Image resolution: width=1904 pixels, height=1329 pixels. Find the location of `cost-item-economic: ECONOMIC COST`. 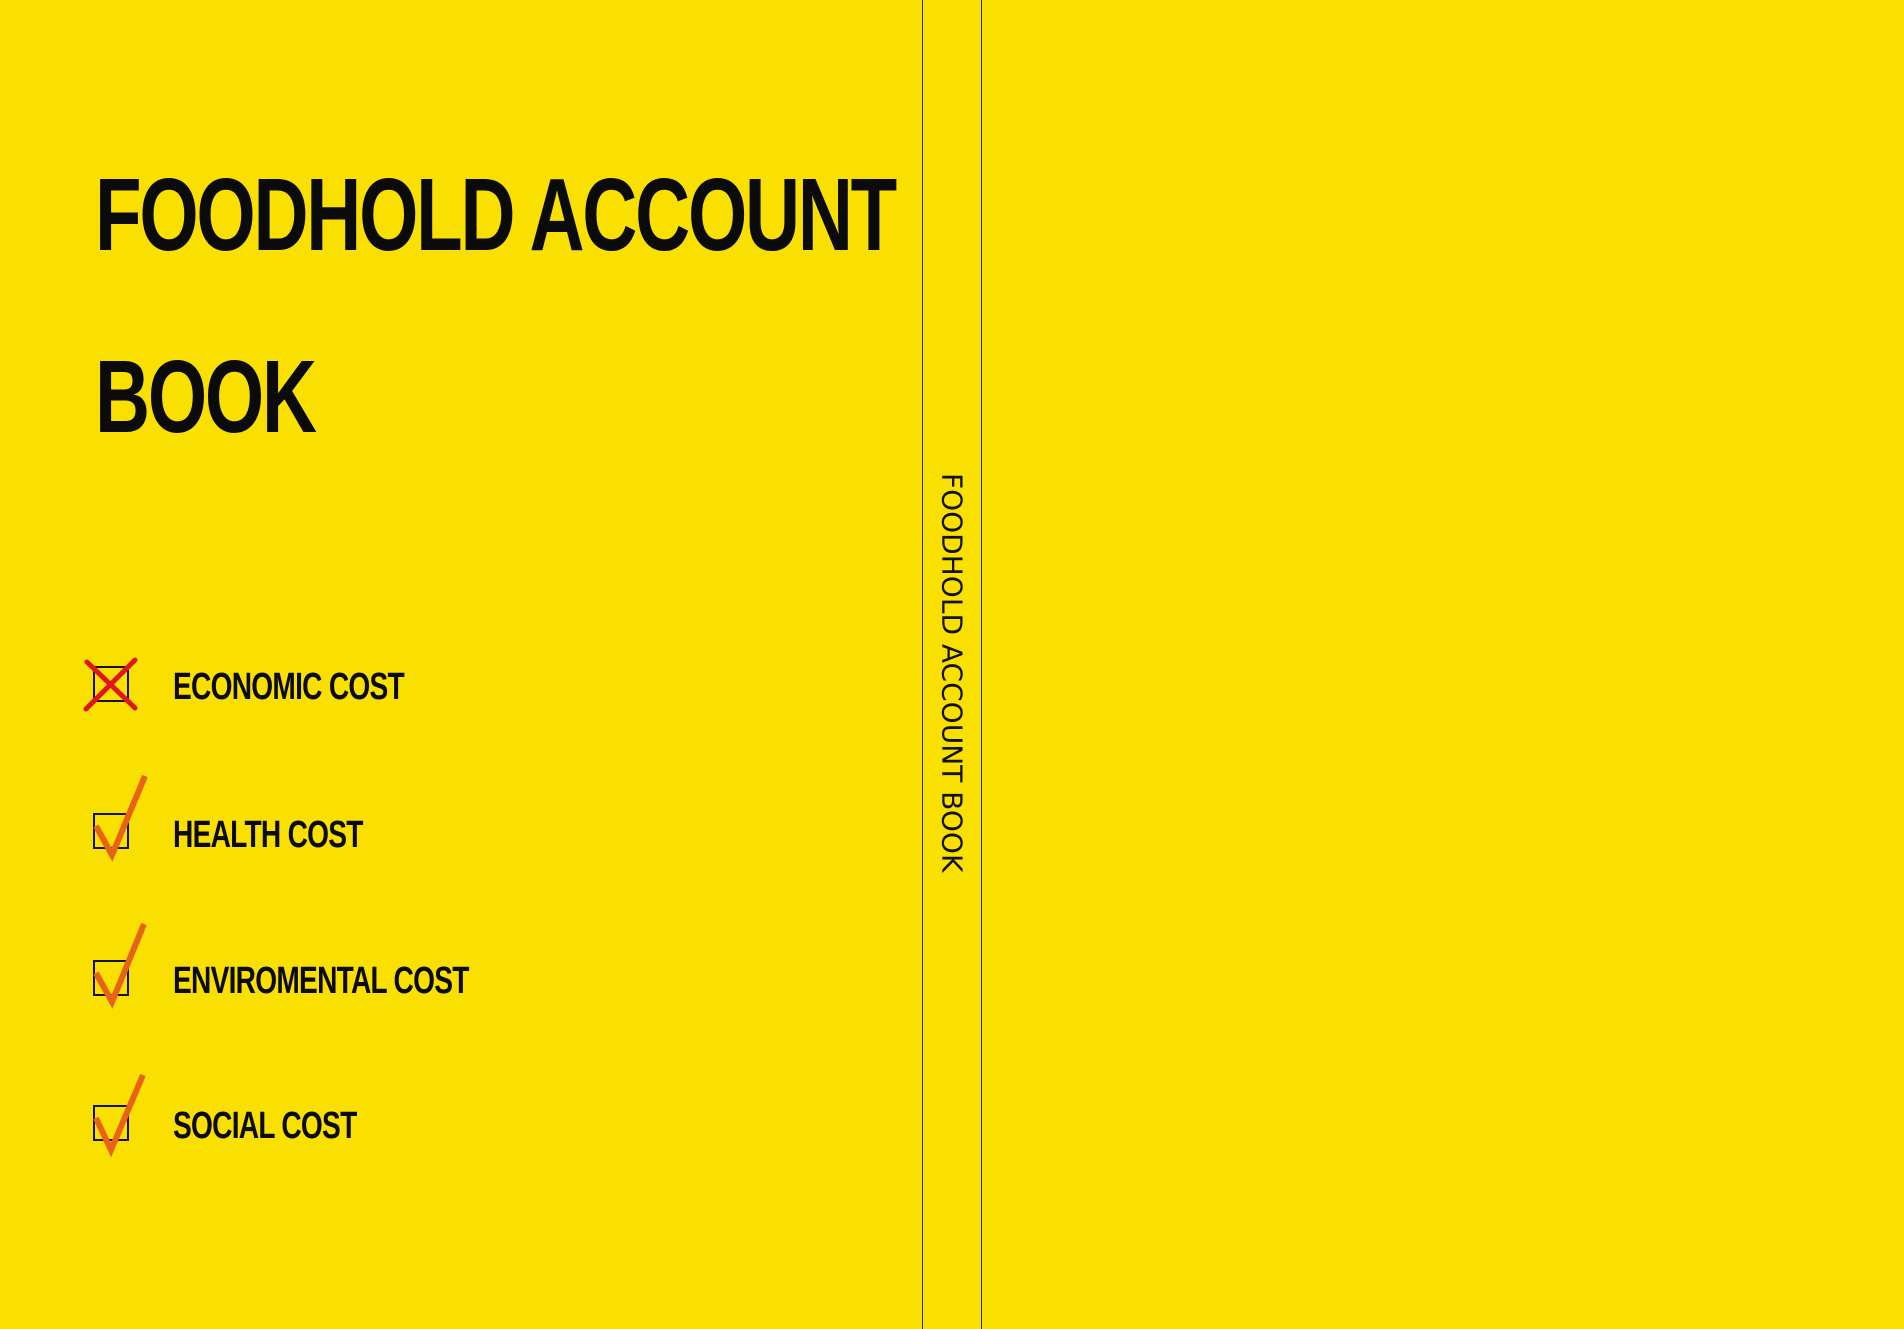

cost-item-economic: ECONOMIC COST is located at coordinates (312, 688).